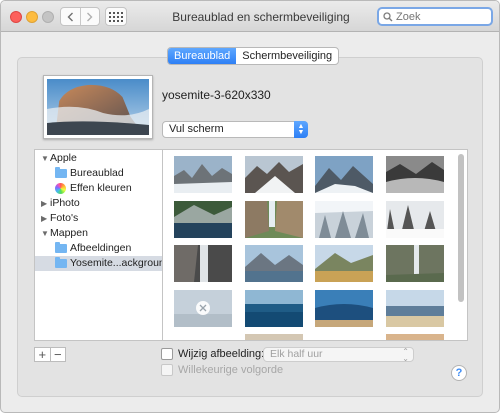 This screenshot has width=500, height=413. I want to click on tab-bar: Bureaublad Schermbeveiliging, so click(253, 56).